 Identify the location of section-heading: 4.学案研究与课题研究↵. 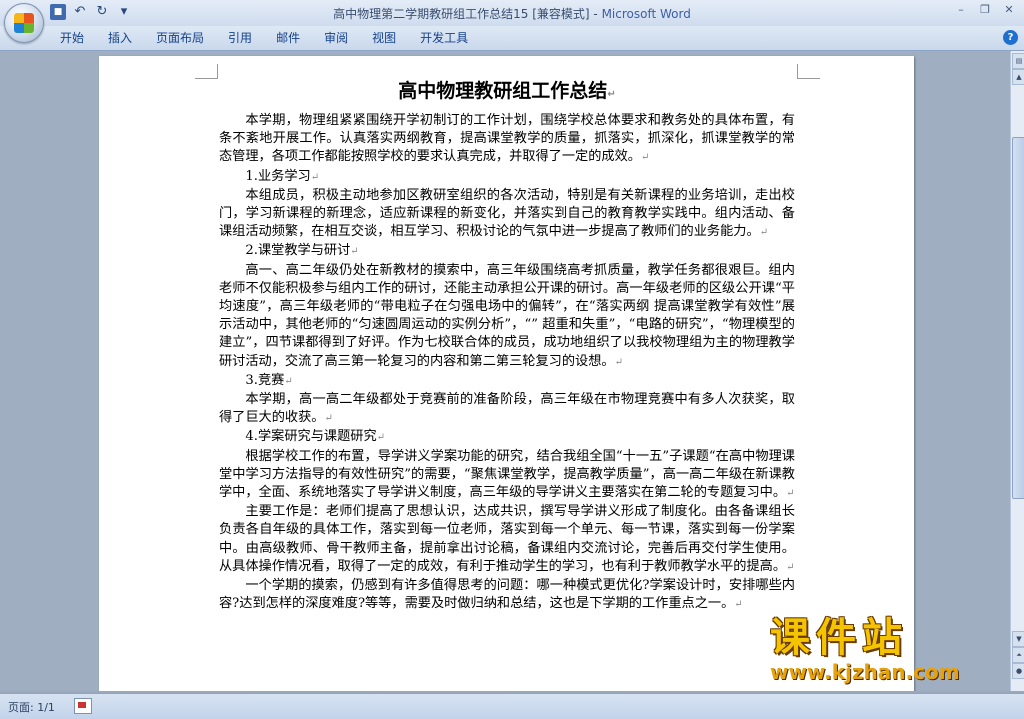
(507, 437).